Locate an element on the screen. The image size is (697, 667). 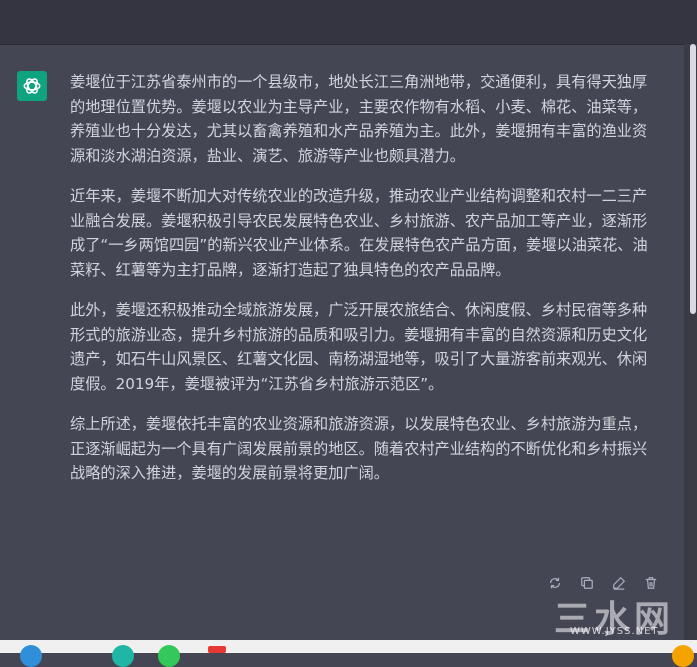
scrollbar-thumb is located at coordinates (693, 179).